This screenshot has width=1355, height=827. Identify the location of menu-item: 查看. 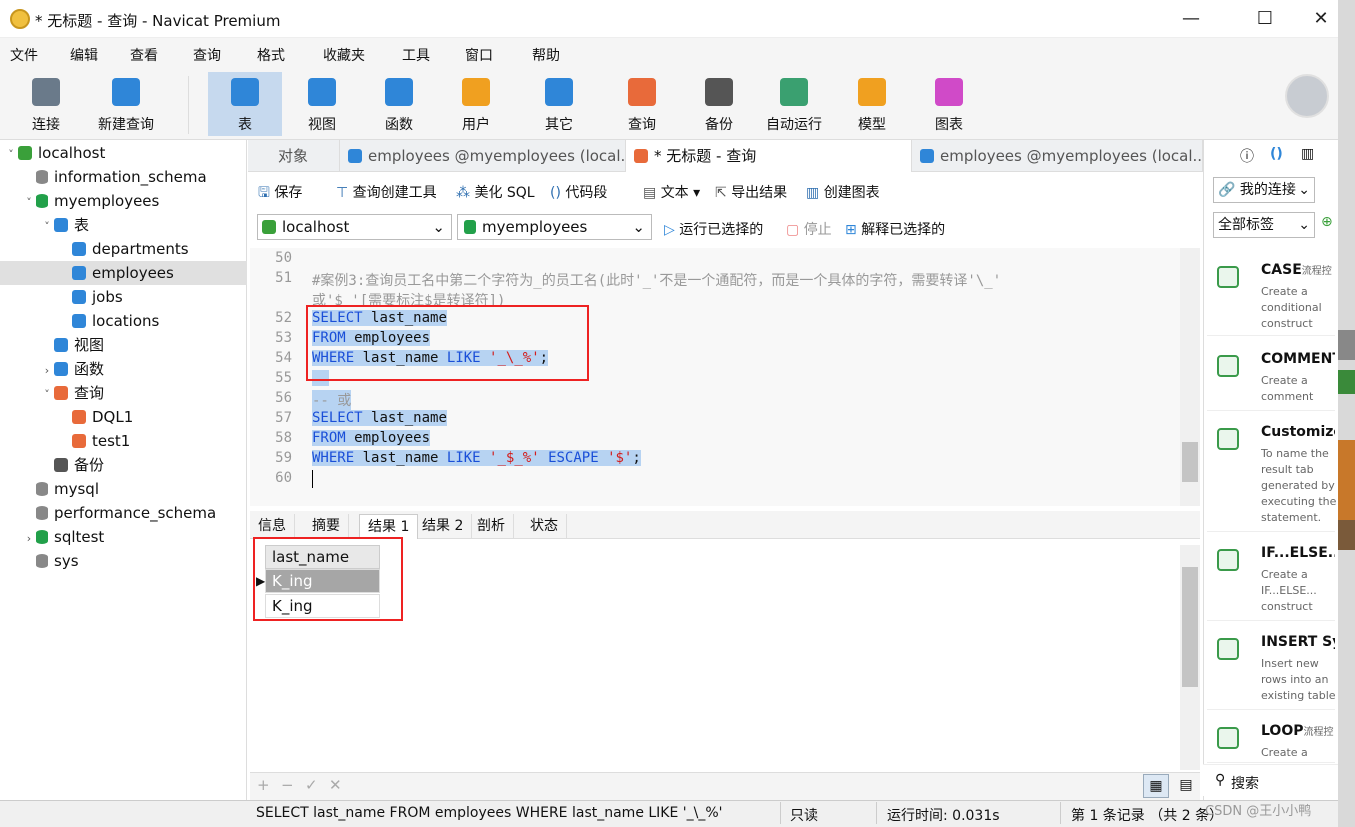
(144, 55).